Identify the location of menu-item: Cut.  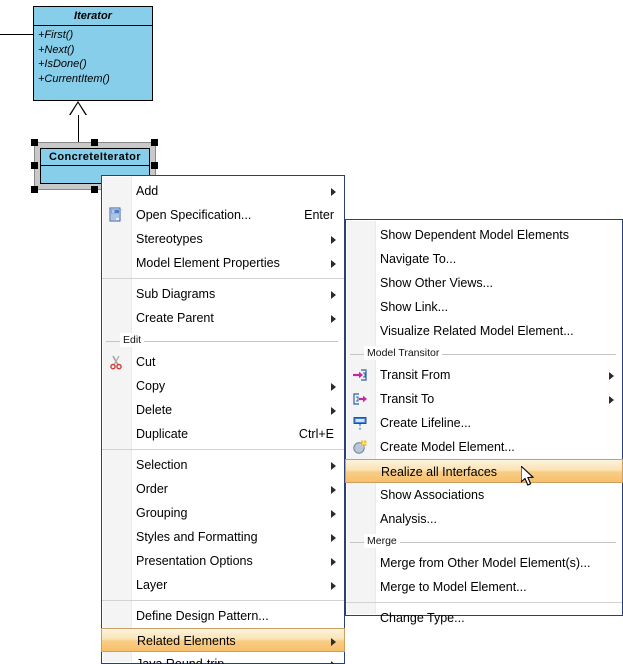
(223, 362).